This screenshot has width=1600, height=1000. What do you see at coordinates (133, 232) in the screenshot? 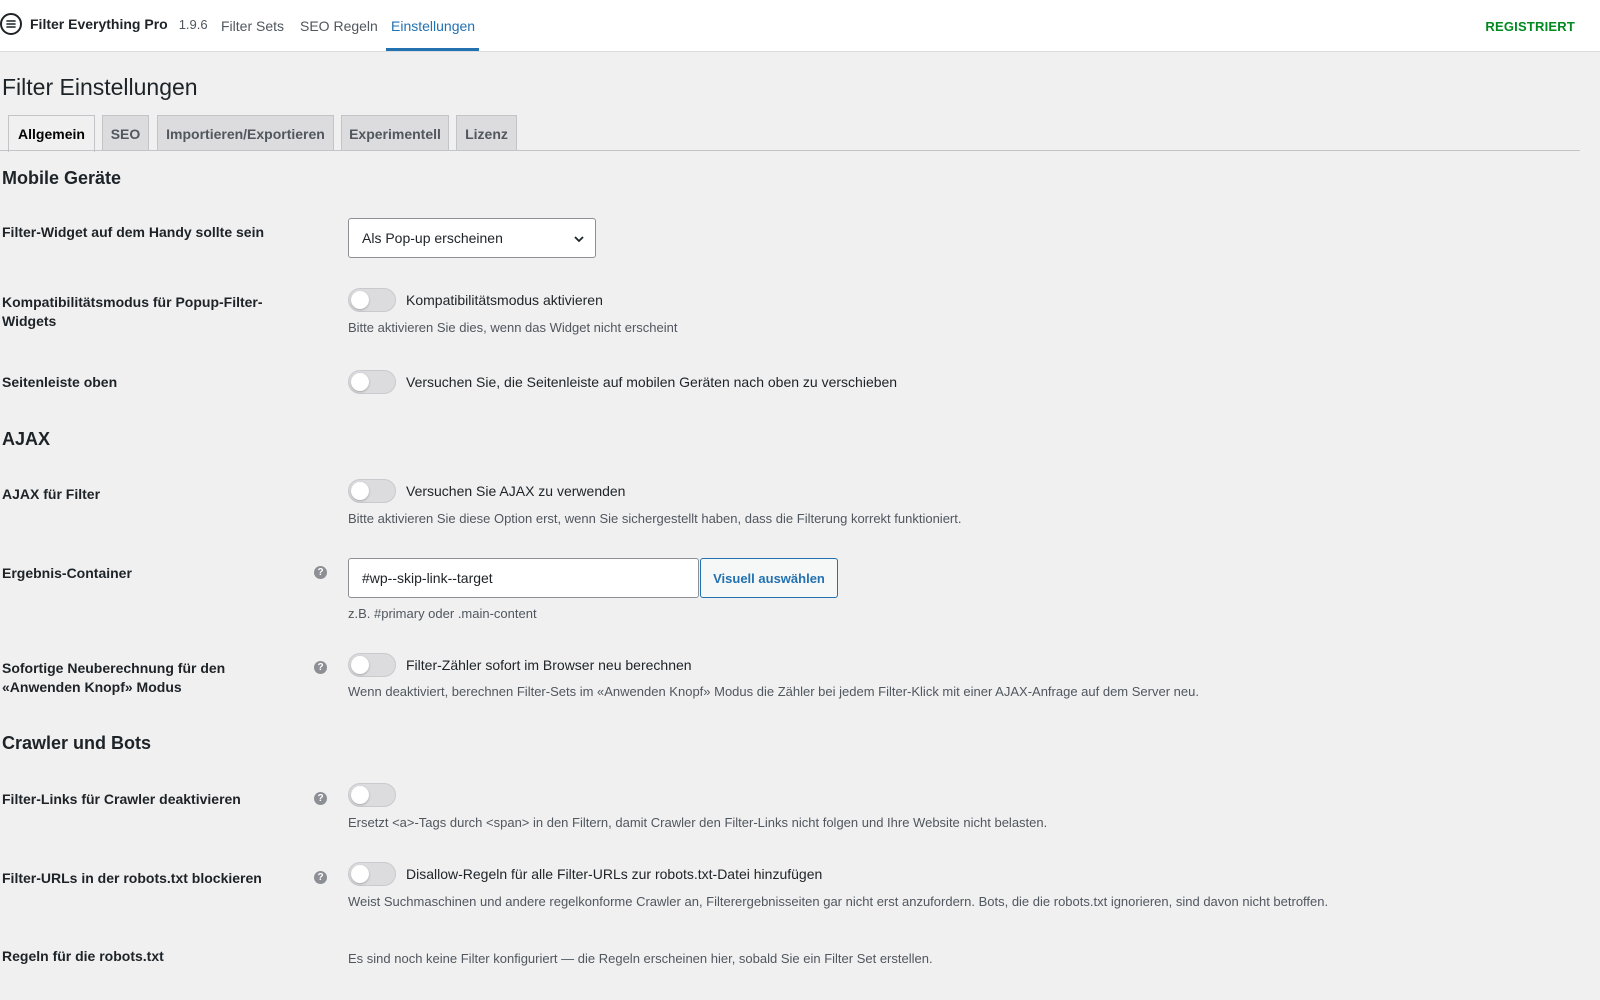
I see `label-mobile-widget: Filter-Widget auf dem Handy sollte sein` at bounding box center [133, 232].